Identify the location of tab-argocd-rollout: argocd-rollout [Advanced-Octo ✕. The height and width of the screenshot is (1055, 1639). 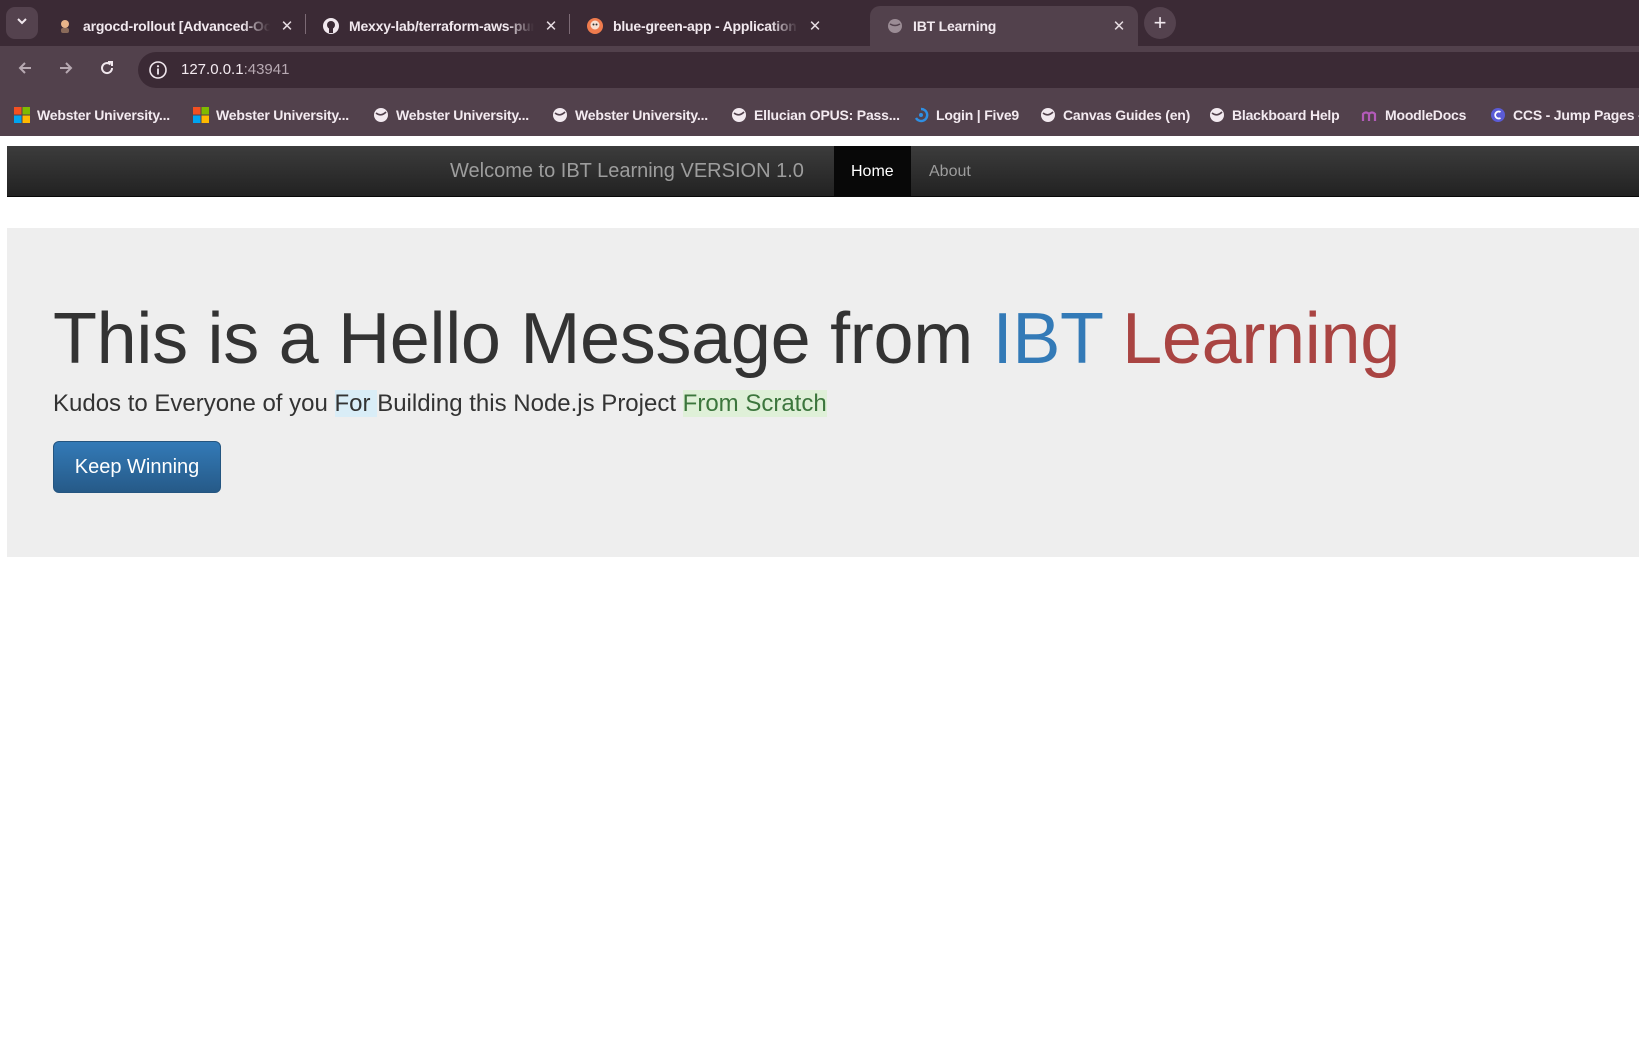
(173, 26).